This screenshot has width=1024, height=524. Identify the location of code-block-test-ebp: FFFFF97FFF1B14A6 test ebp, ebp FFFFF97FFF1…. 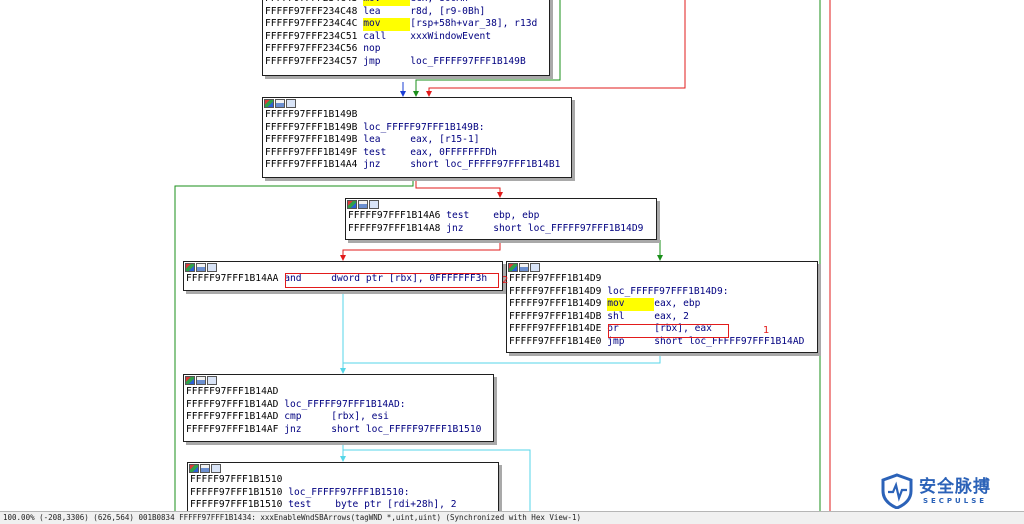
(501, 219).